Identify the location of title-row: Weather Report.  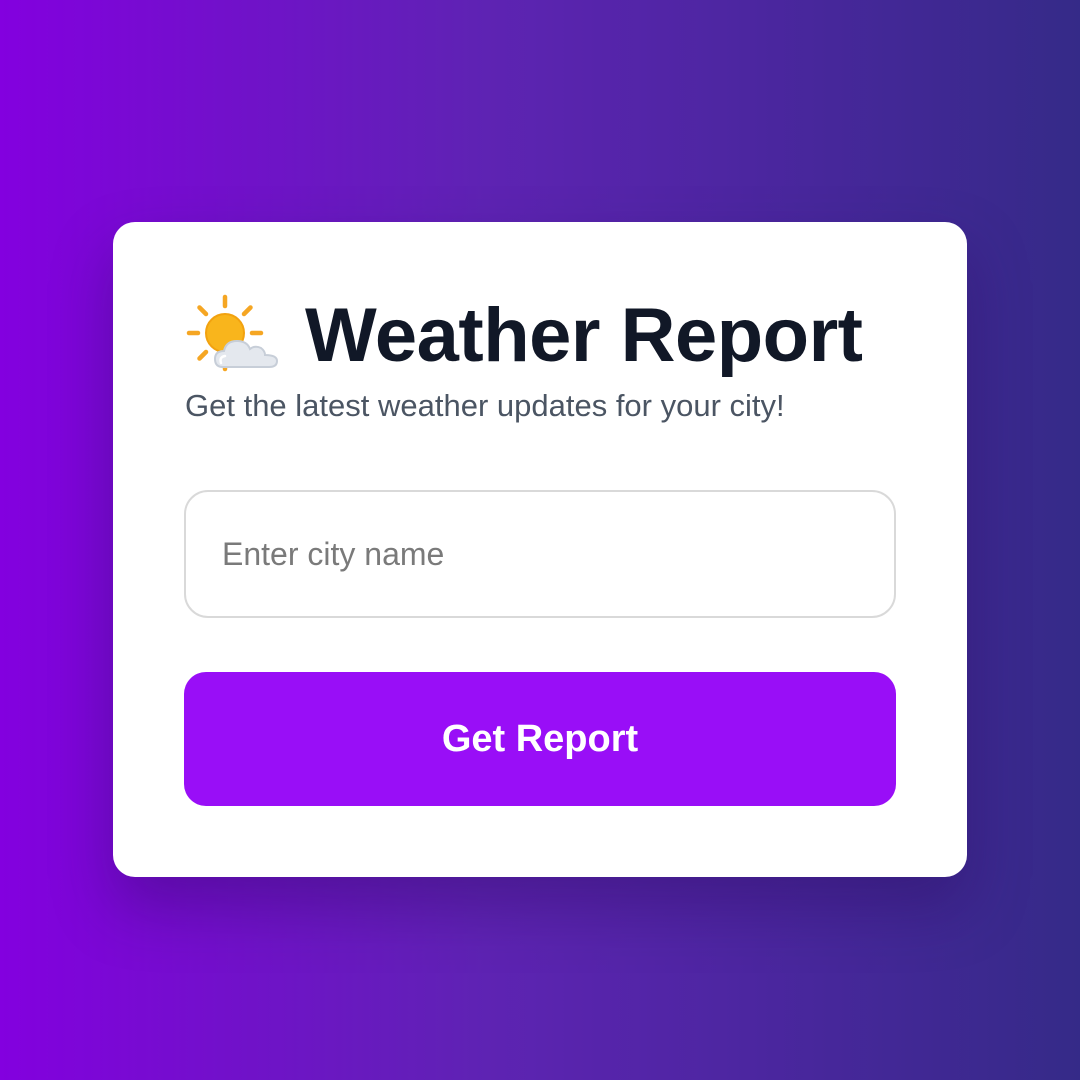
(524, 335).